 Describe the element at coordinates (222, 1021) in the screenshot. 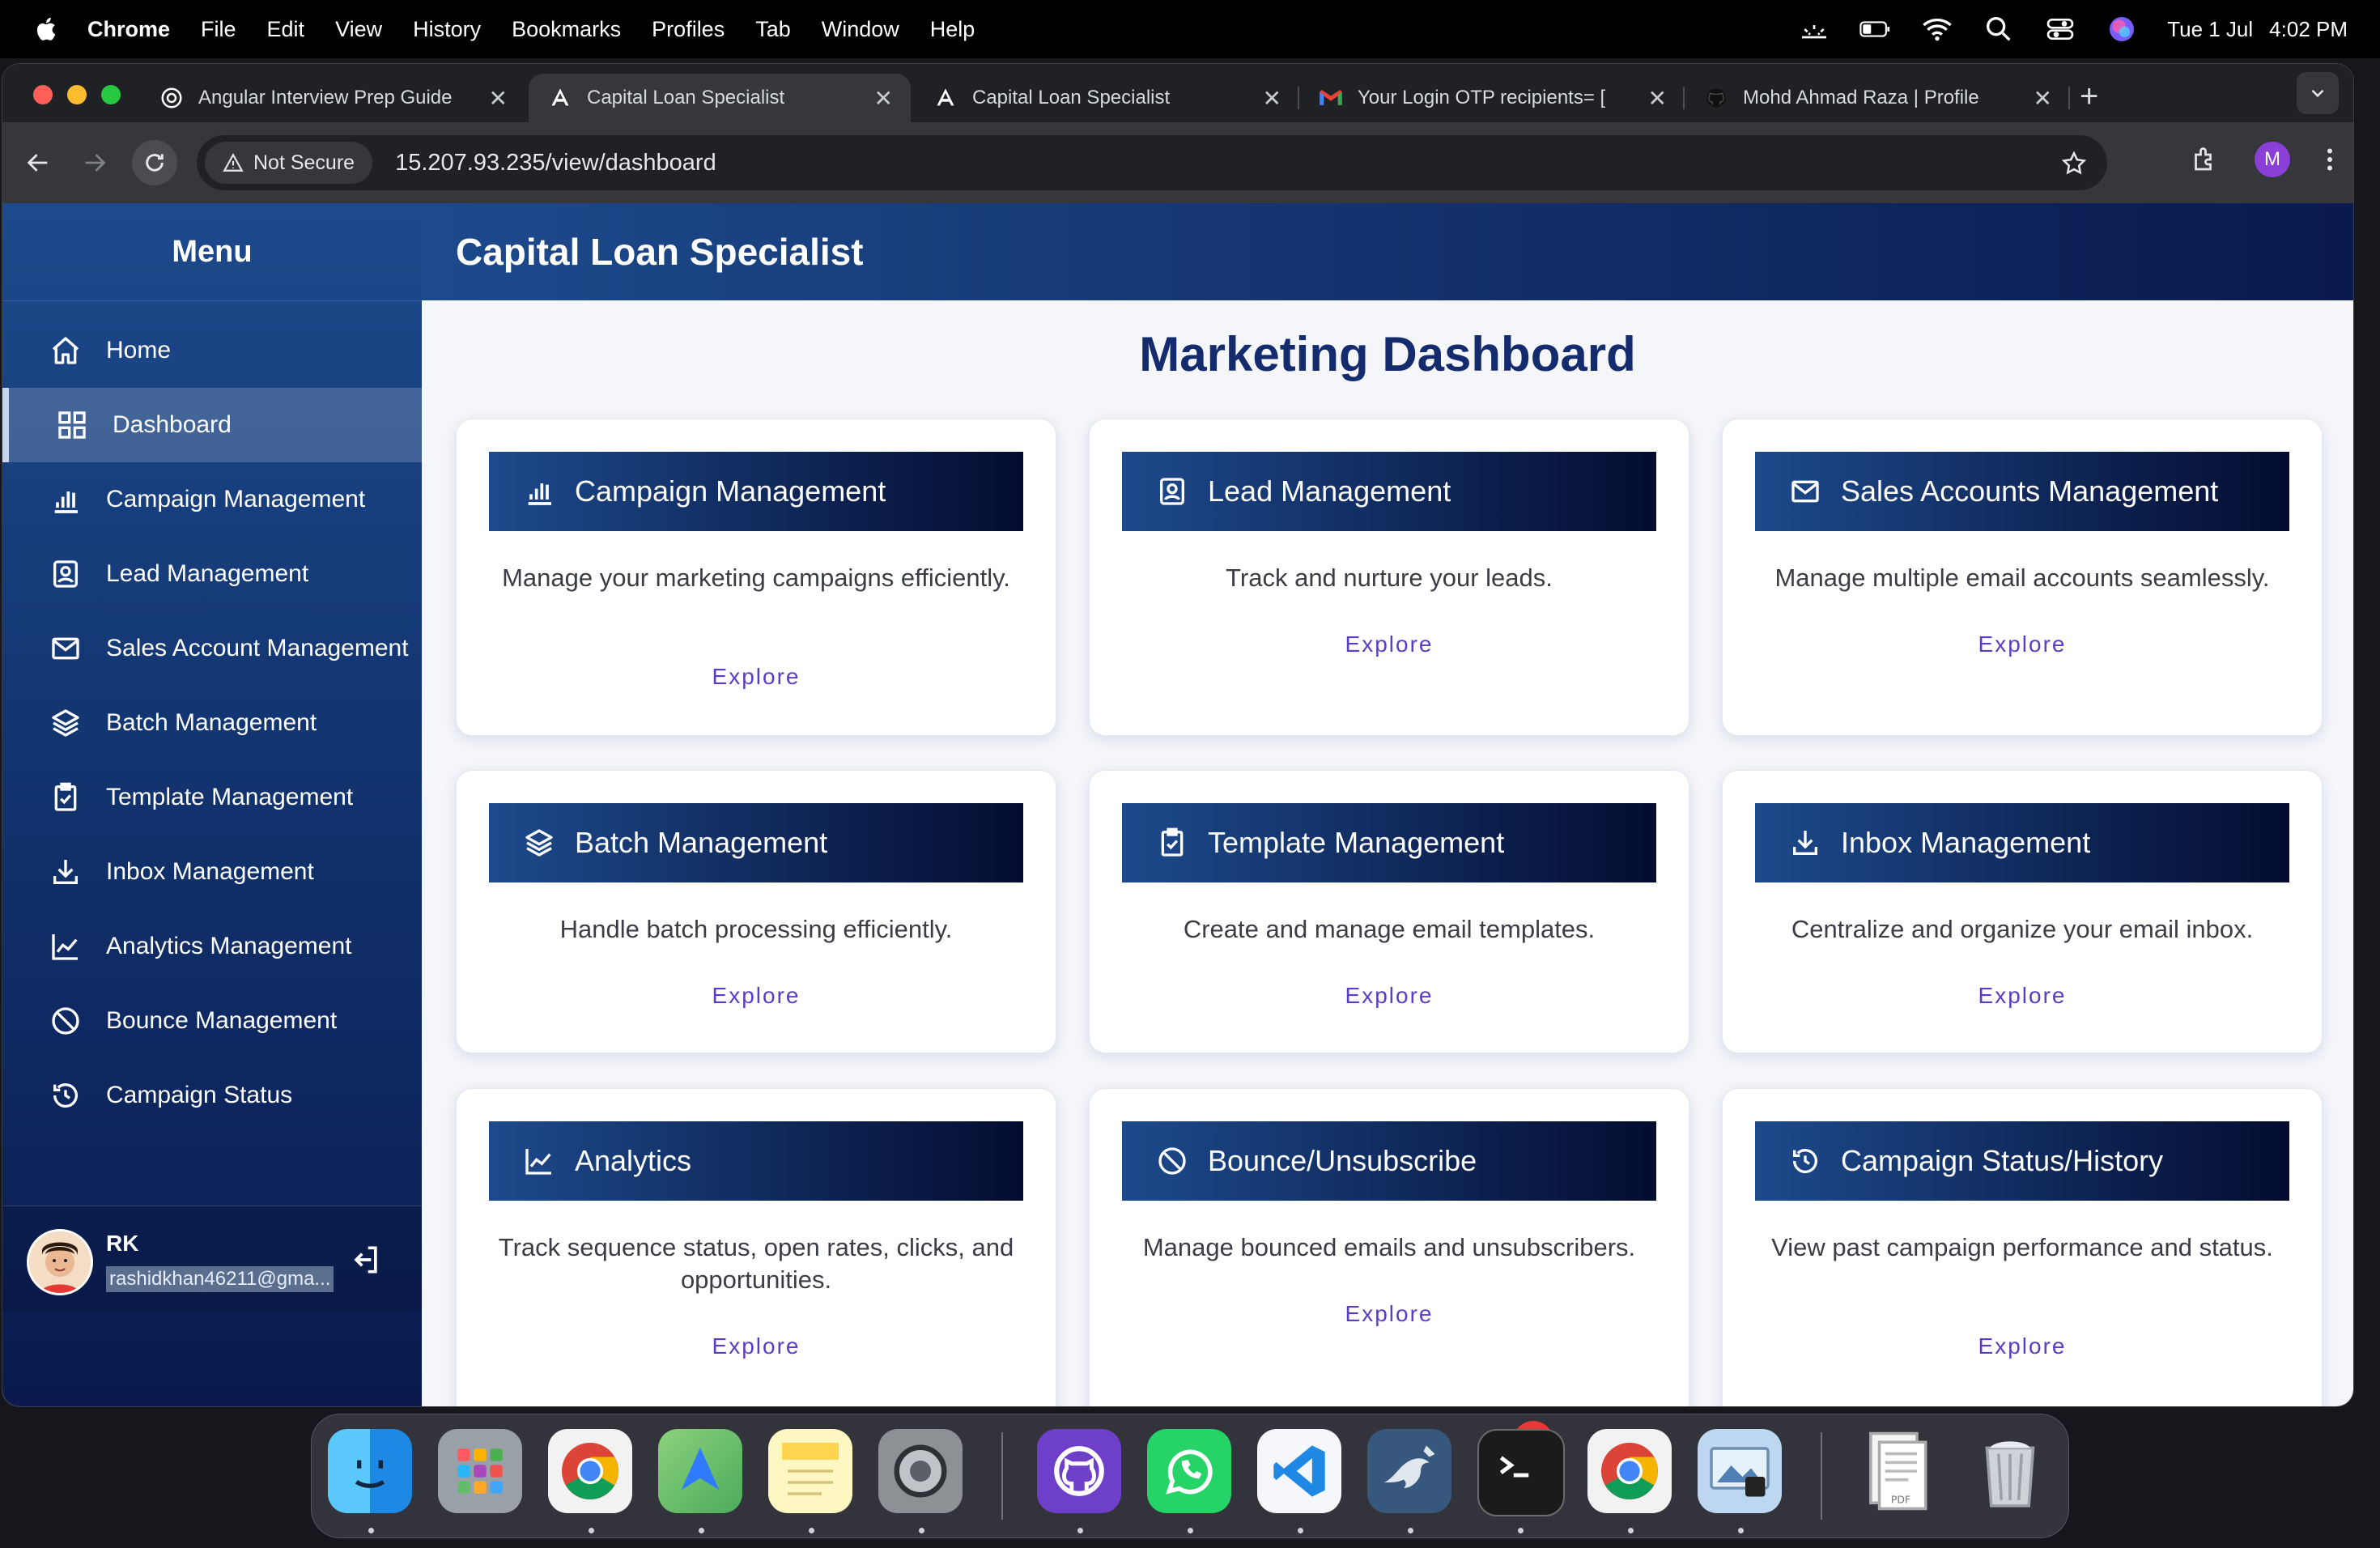

I see `sidebar-item-label: Bounce Management` at that location.